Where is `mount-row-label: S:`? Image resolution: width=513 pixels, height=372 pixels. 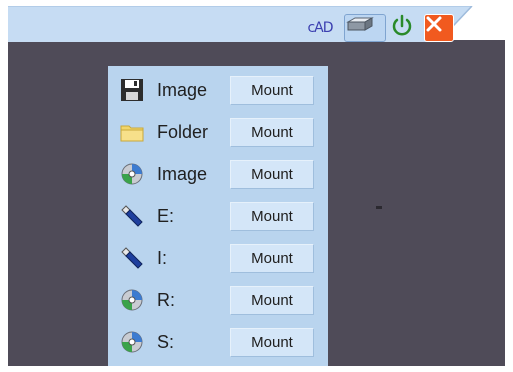 mount-row-label: S: is located at coordinates (166, 342).